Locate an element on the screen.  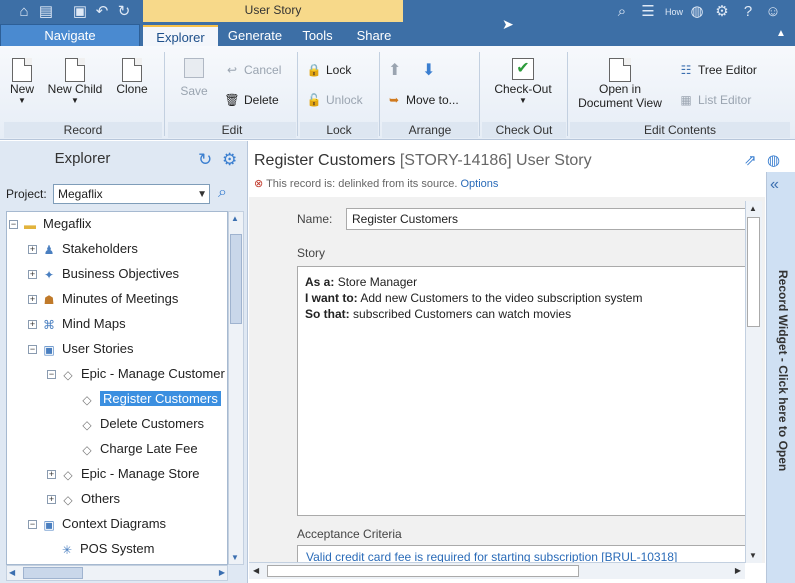
tab-generate: Generate is located at coordinates (255, 35).